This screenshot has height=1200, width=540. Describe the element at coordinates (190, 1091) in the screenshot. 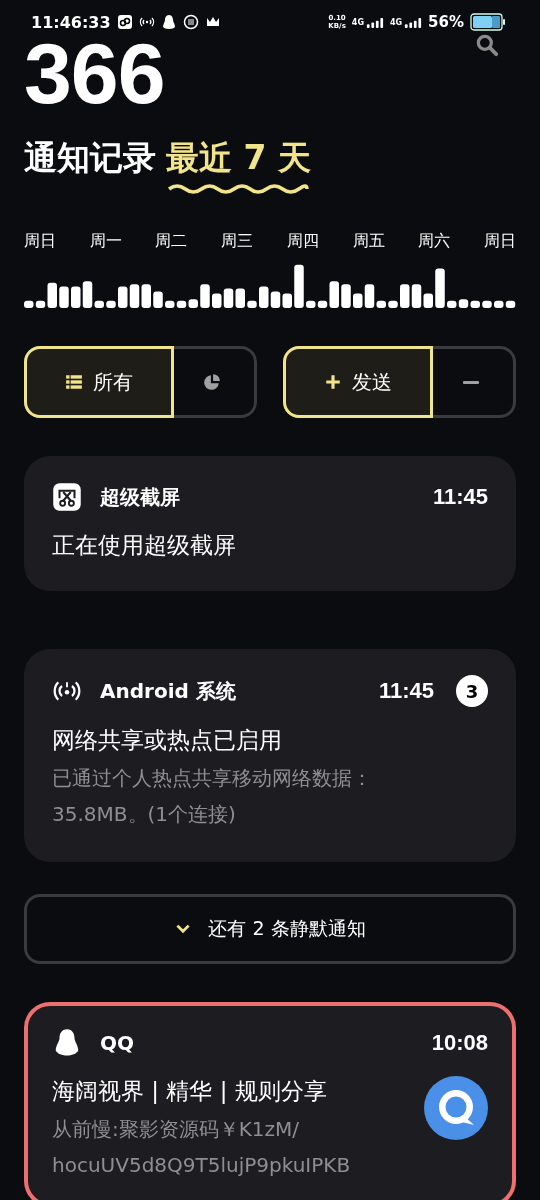

I see `notification-title: 海阔视界 | 精华 | 规则分享` at that location.